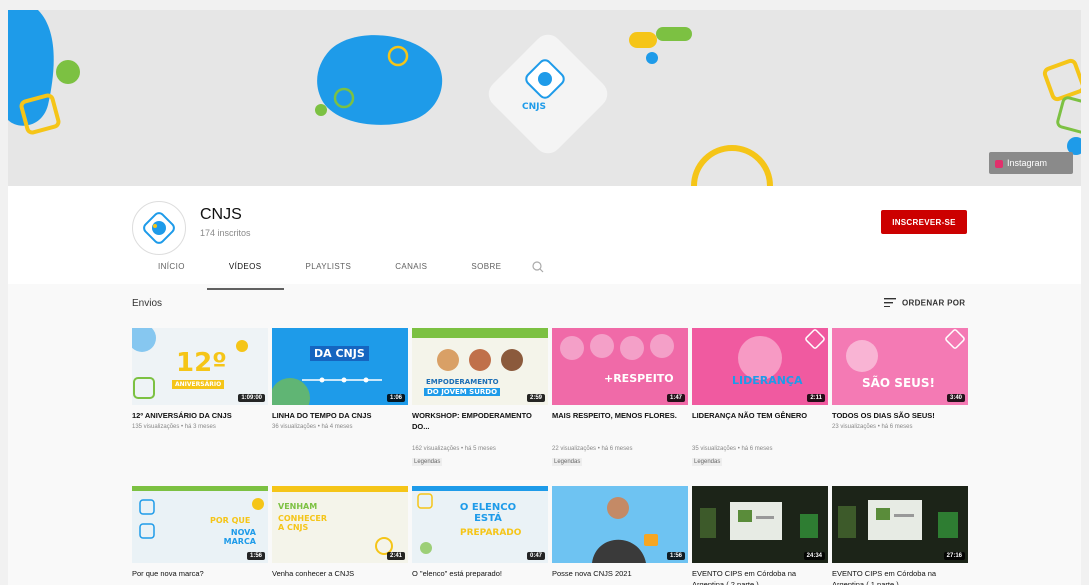  What do you see at coordinates (924, 222) in the screenshot?
I see `subscribe-button: INSCREVER-SE` at bounding box center [924, 222].